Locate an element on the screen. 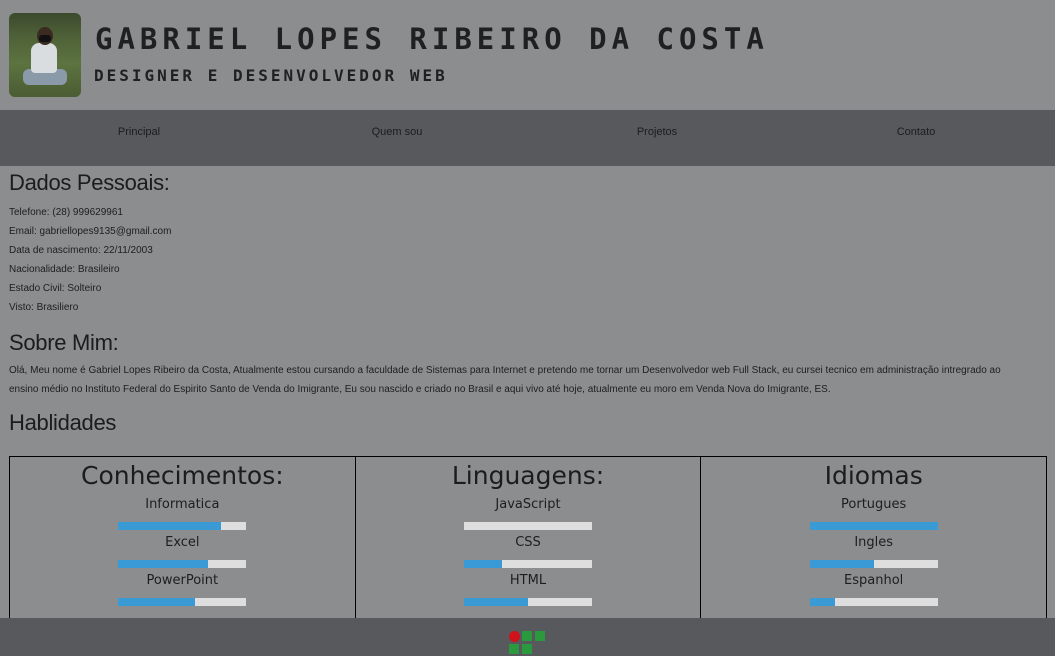  skill-item: Informatica is located at coordinates (182, 513).